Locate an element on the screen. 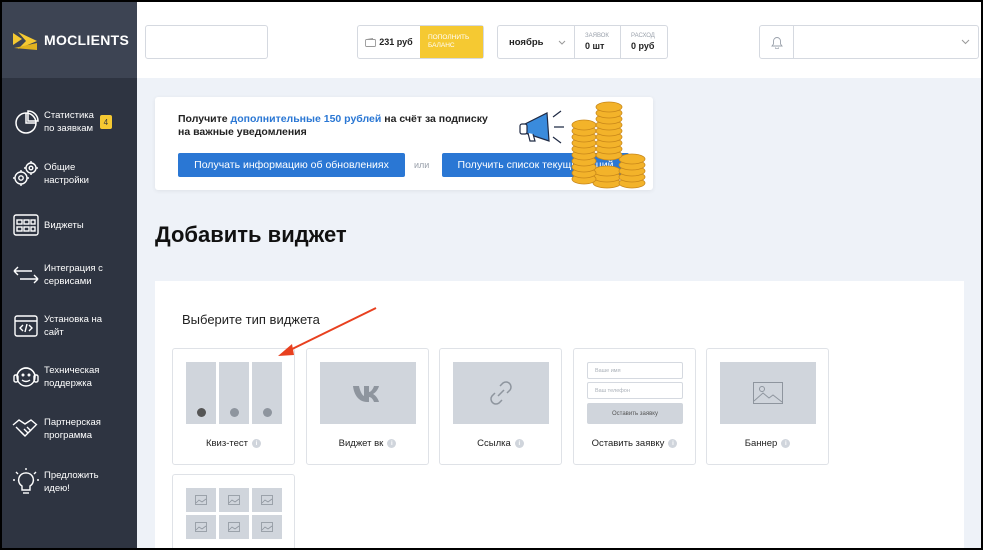  quiz-preview is located at coordinates (234, 393).